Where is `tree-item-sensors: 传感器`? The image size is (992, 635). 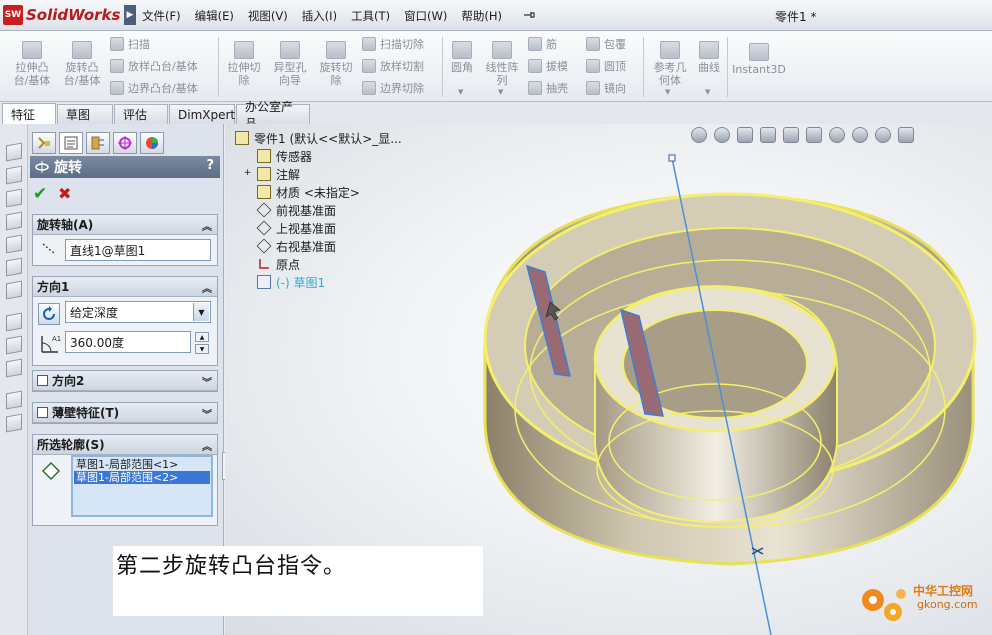 tree-item-sensors: 传感器 is located at coordinates (340, 156).